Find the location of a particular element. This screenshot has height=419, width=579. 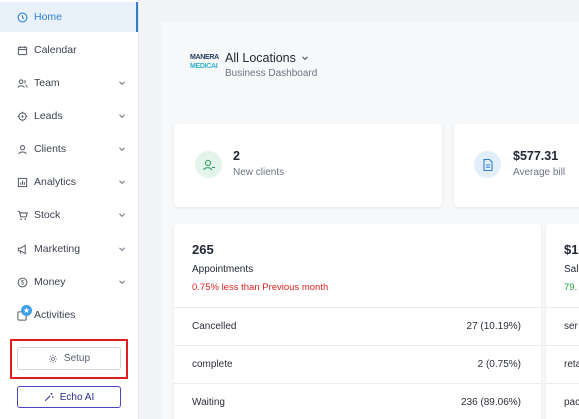

sidebar-item-label: Activities is located at coordinates (55, 315).